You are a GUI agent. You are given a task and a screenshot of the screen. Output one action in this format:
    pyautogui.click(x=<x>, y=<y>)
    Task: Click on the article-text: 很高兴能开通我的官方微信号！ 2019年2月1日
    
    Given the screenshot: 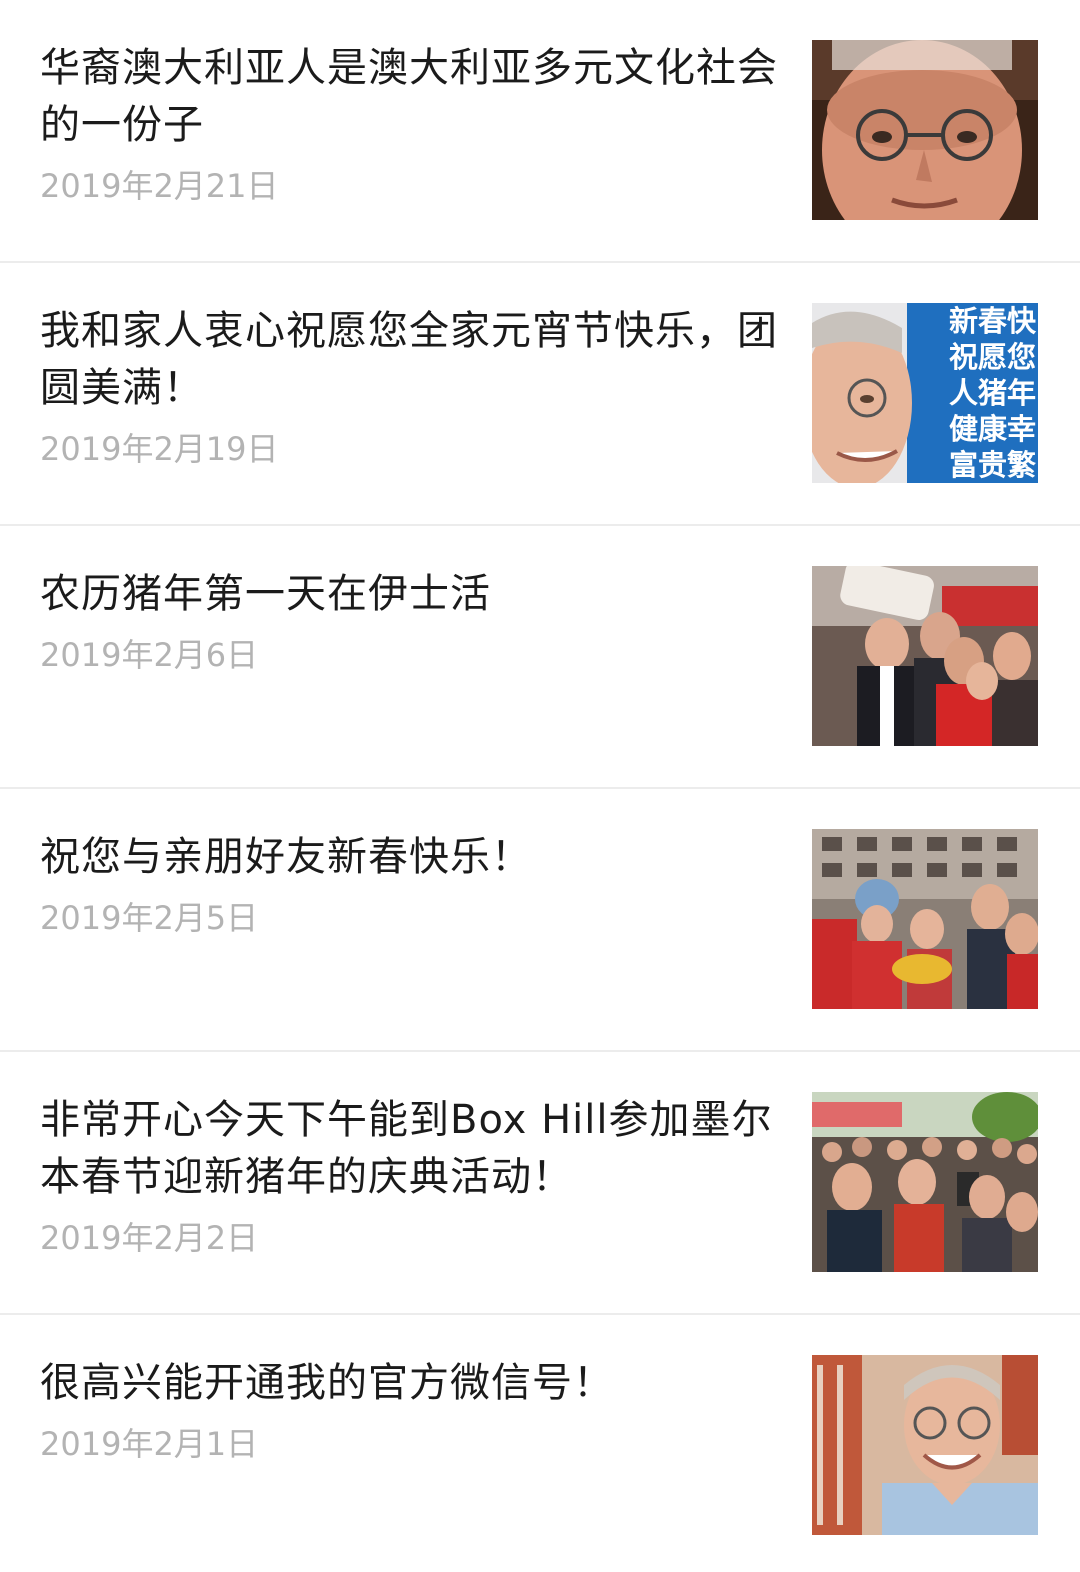 What is the action you would take?
    pyautogui.click(x=410, y=1409)
    